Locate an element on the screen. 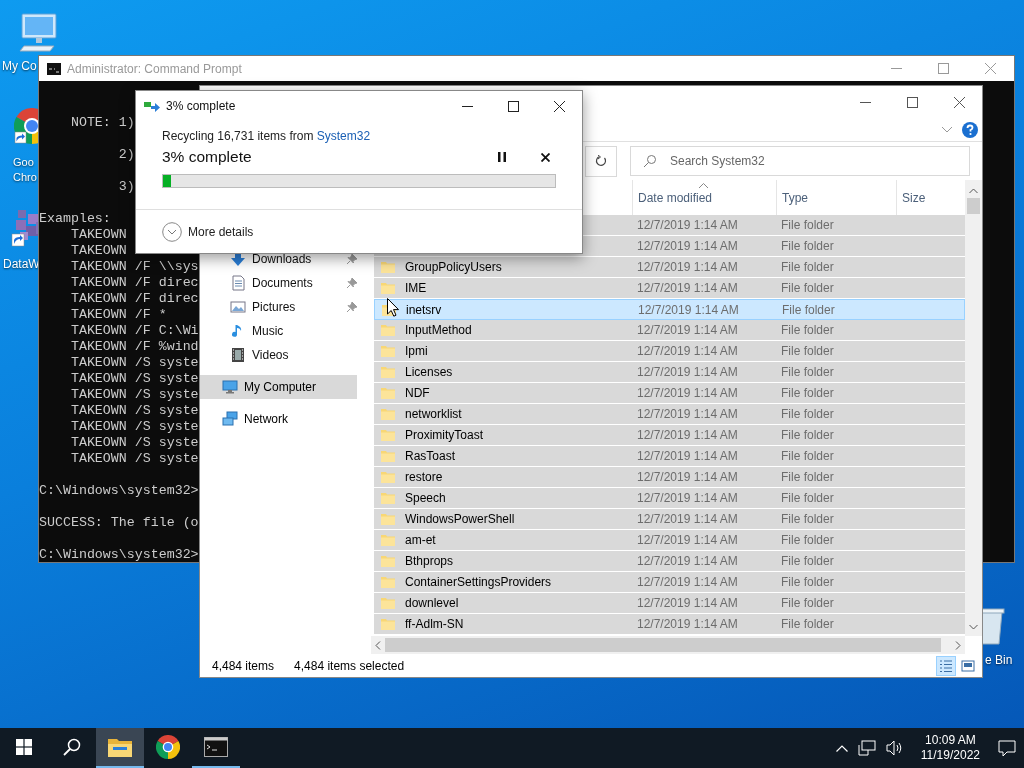  search-field: Search System32 is located at coordinates (800, 161).